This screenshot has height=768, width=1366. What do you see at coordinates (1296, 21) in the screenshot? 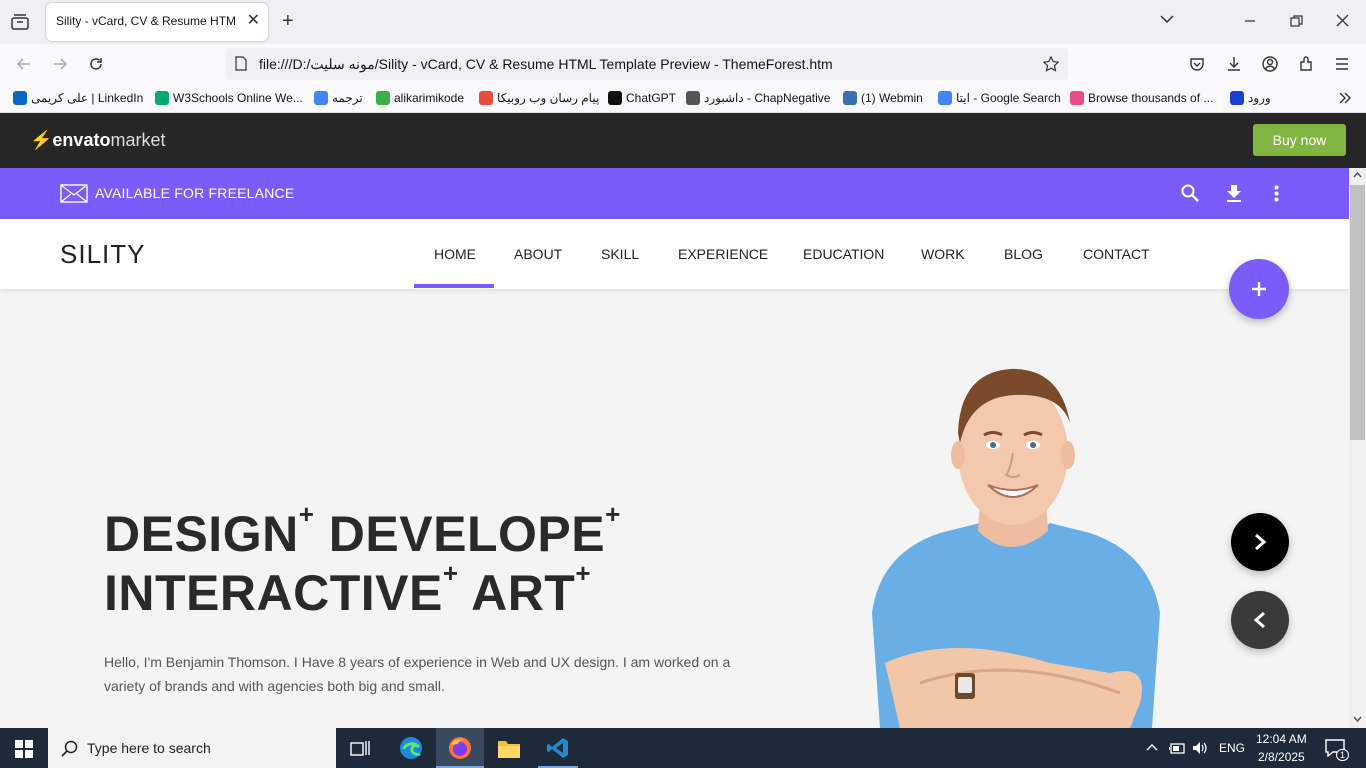
I see `restore-icon` at bounding box center [1296, 21].